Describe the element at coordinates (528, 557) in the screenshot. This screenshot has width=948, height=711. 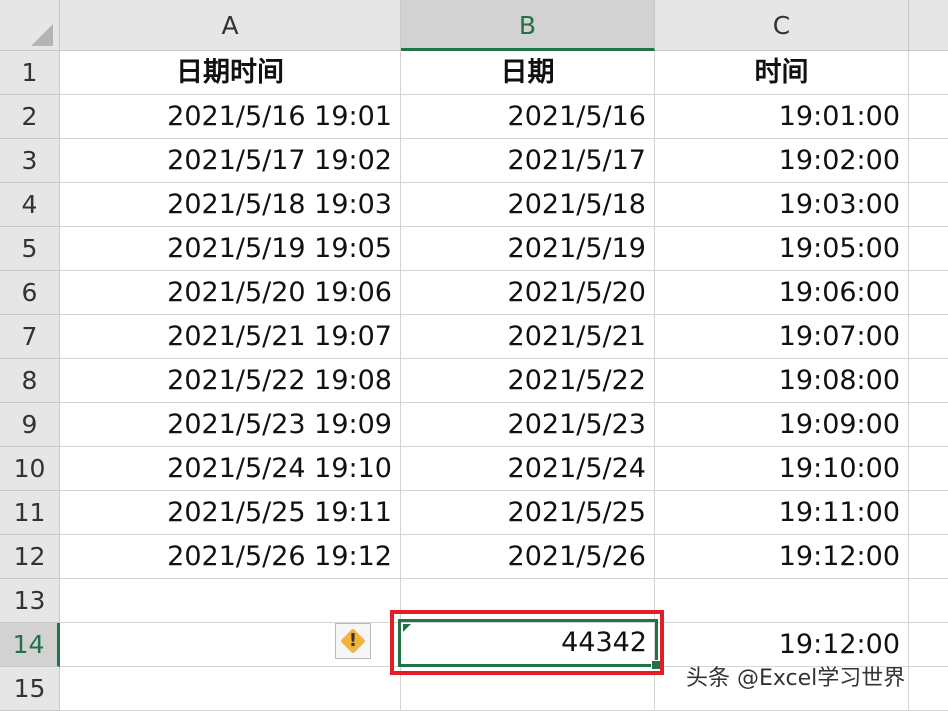
I see `data-cell: 2021/5/26` at that location.